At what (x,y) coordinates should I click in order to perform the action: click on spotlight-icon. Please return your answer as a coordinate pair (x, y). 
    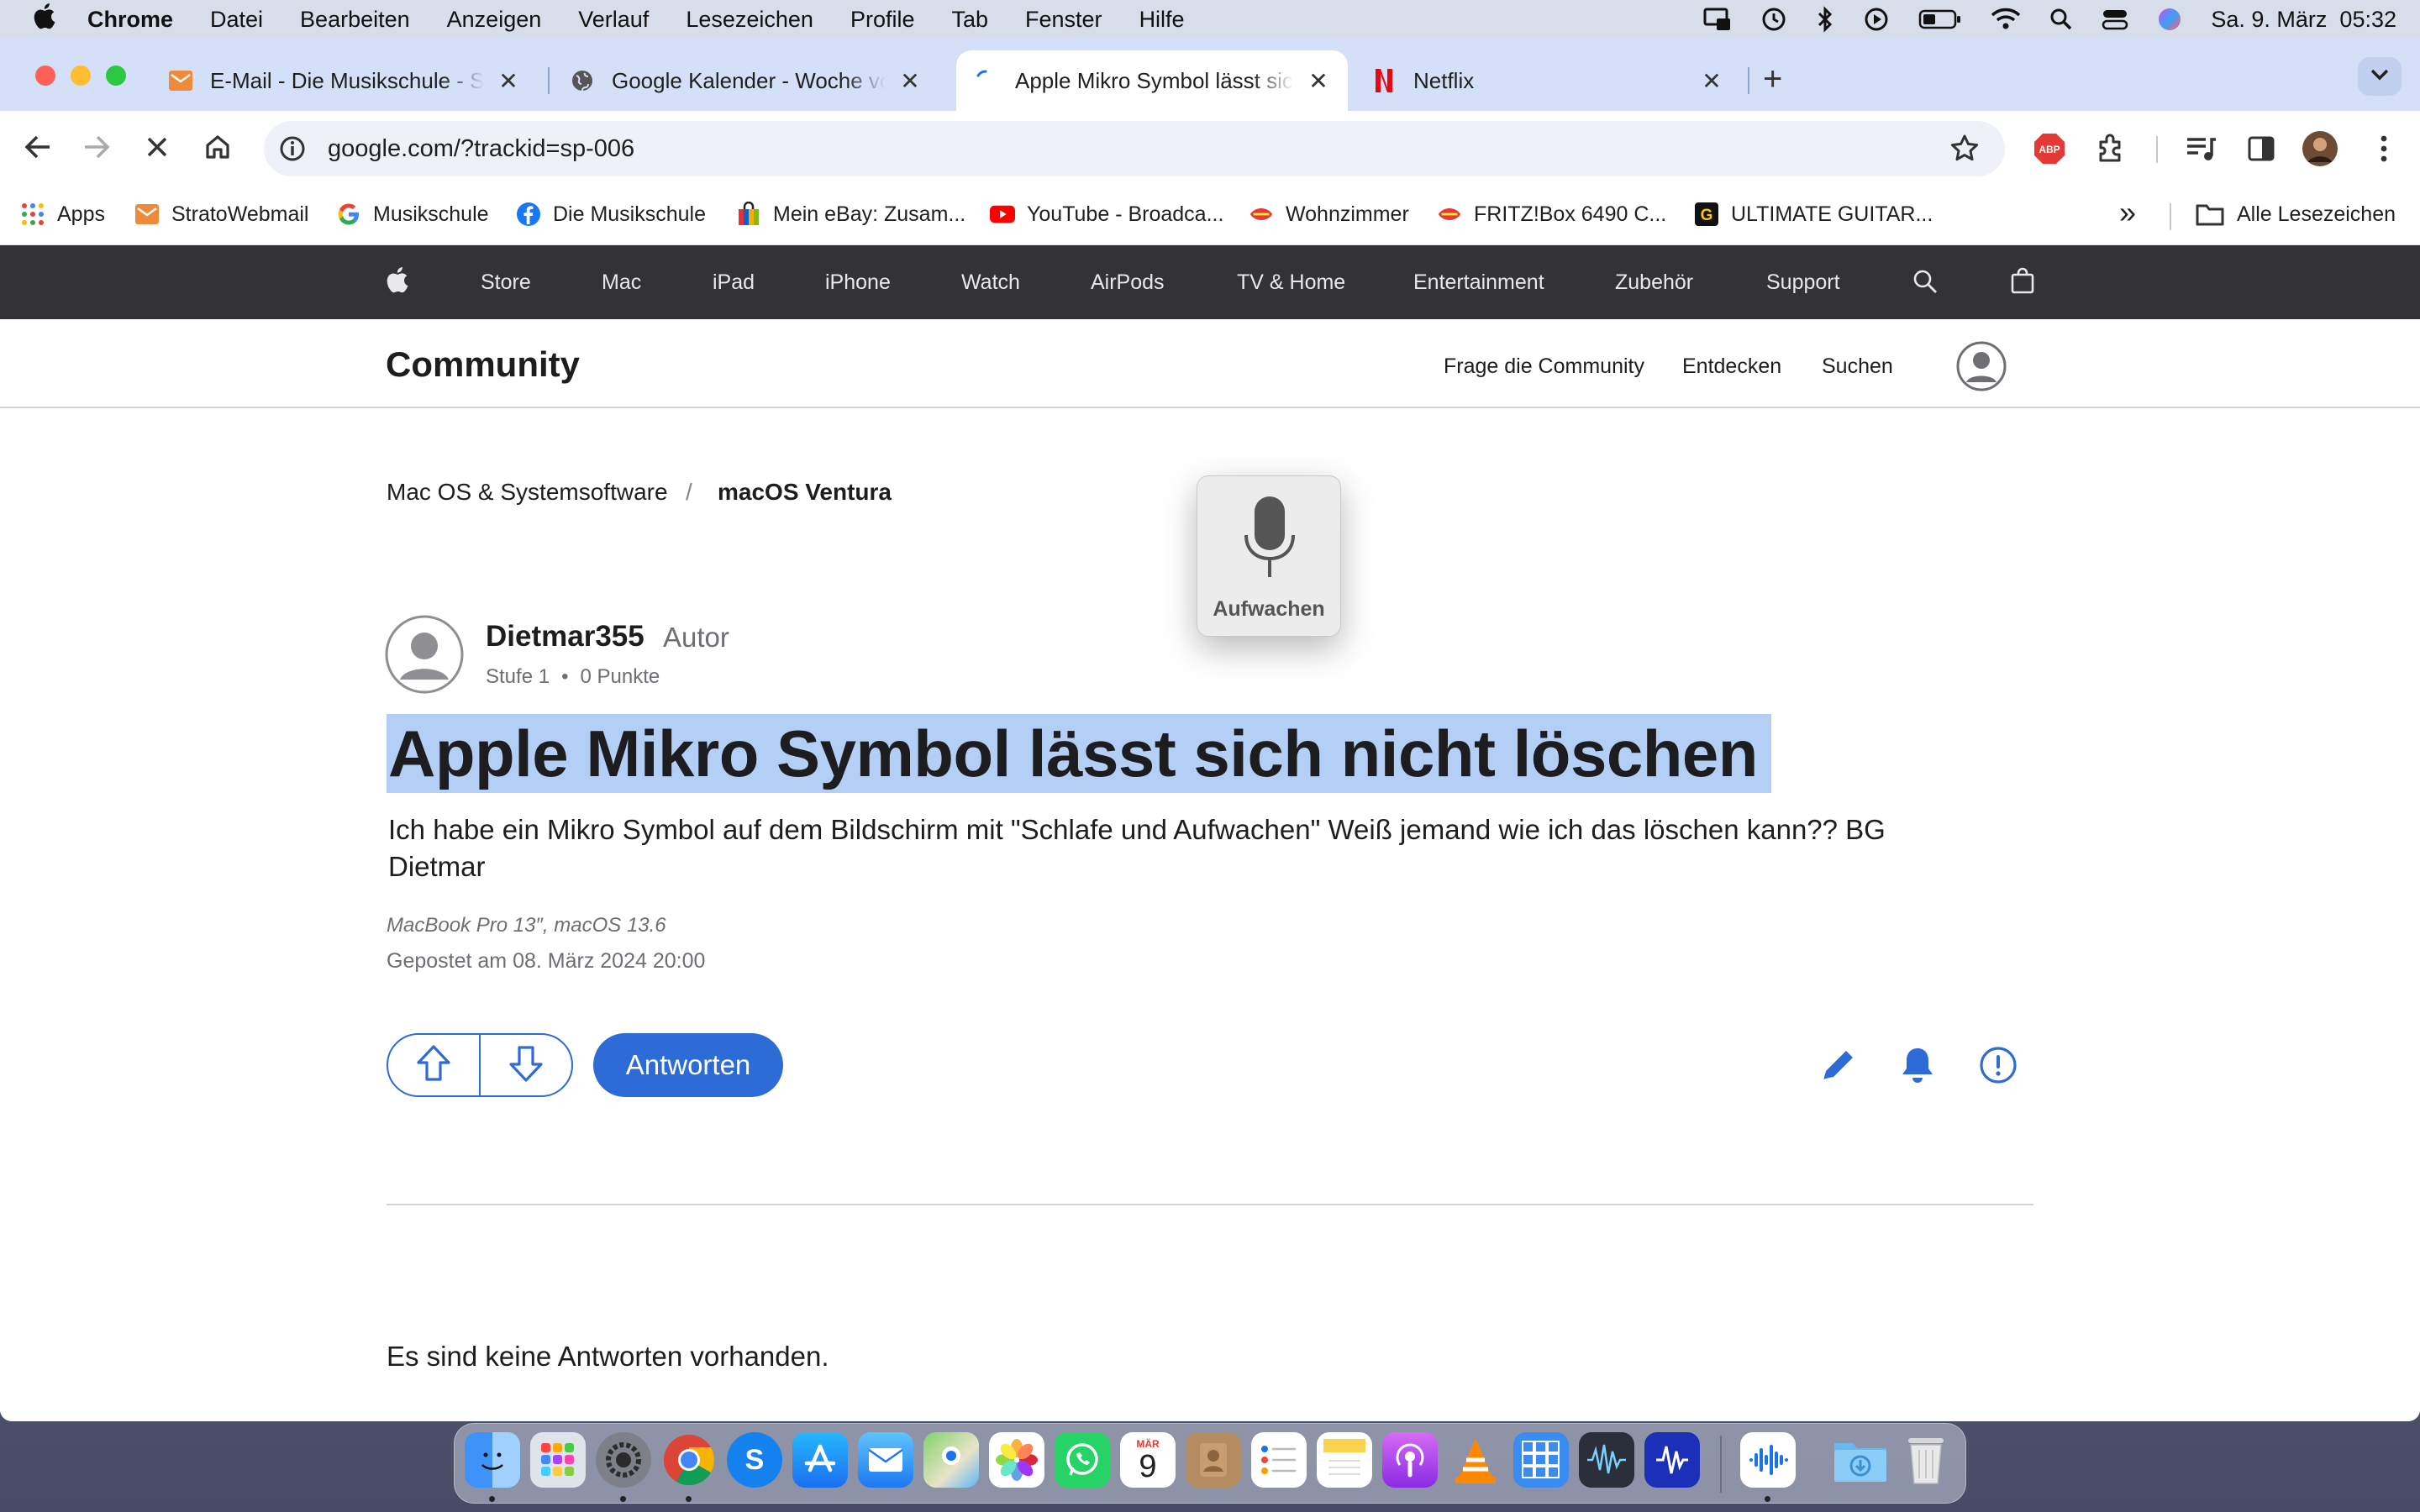
    Looking at the image, I should click on (2061, 19).